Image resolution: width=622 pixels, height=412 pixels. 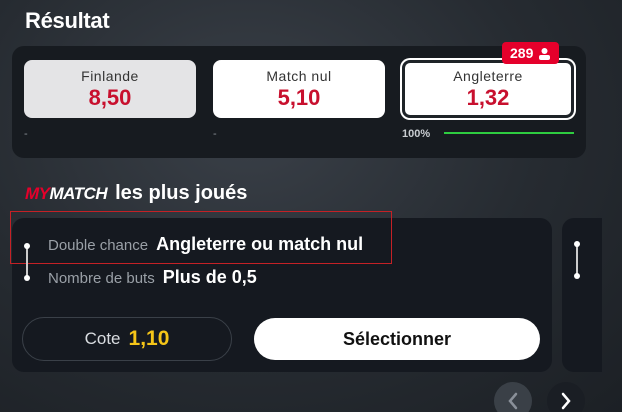 I want to click on bettors-count-badge: 289, so click(x=531, y=53).